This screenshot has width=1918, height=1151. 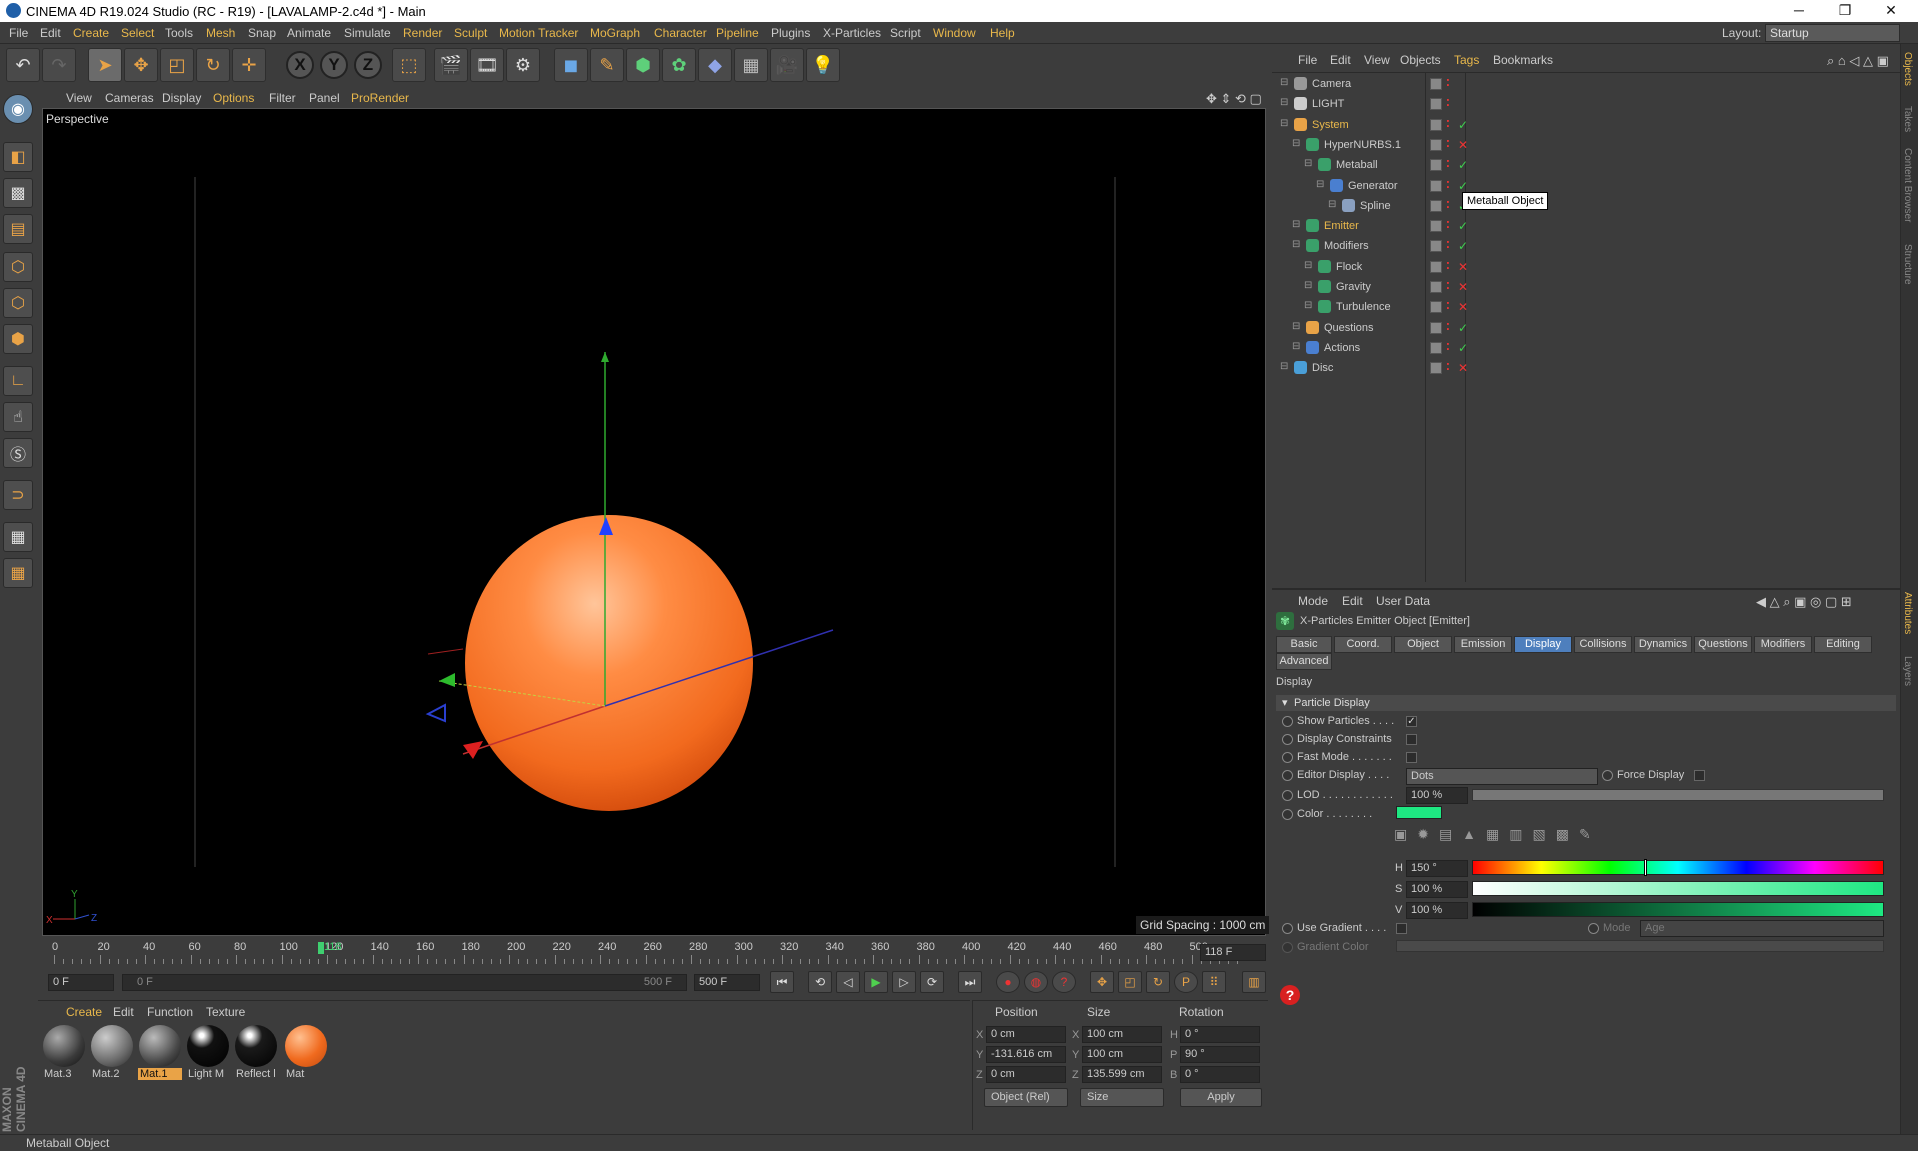 What do you see at coordinates (1586, 186) in the screenshot?
I see `object-row: ⊟ Generator ⁚ ✓` at bounding box center [1586, 186].